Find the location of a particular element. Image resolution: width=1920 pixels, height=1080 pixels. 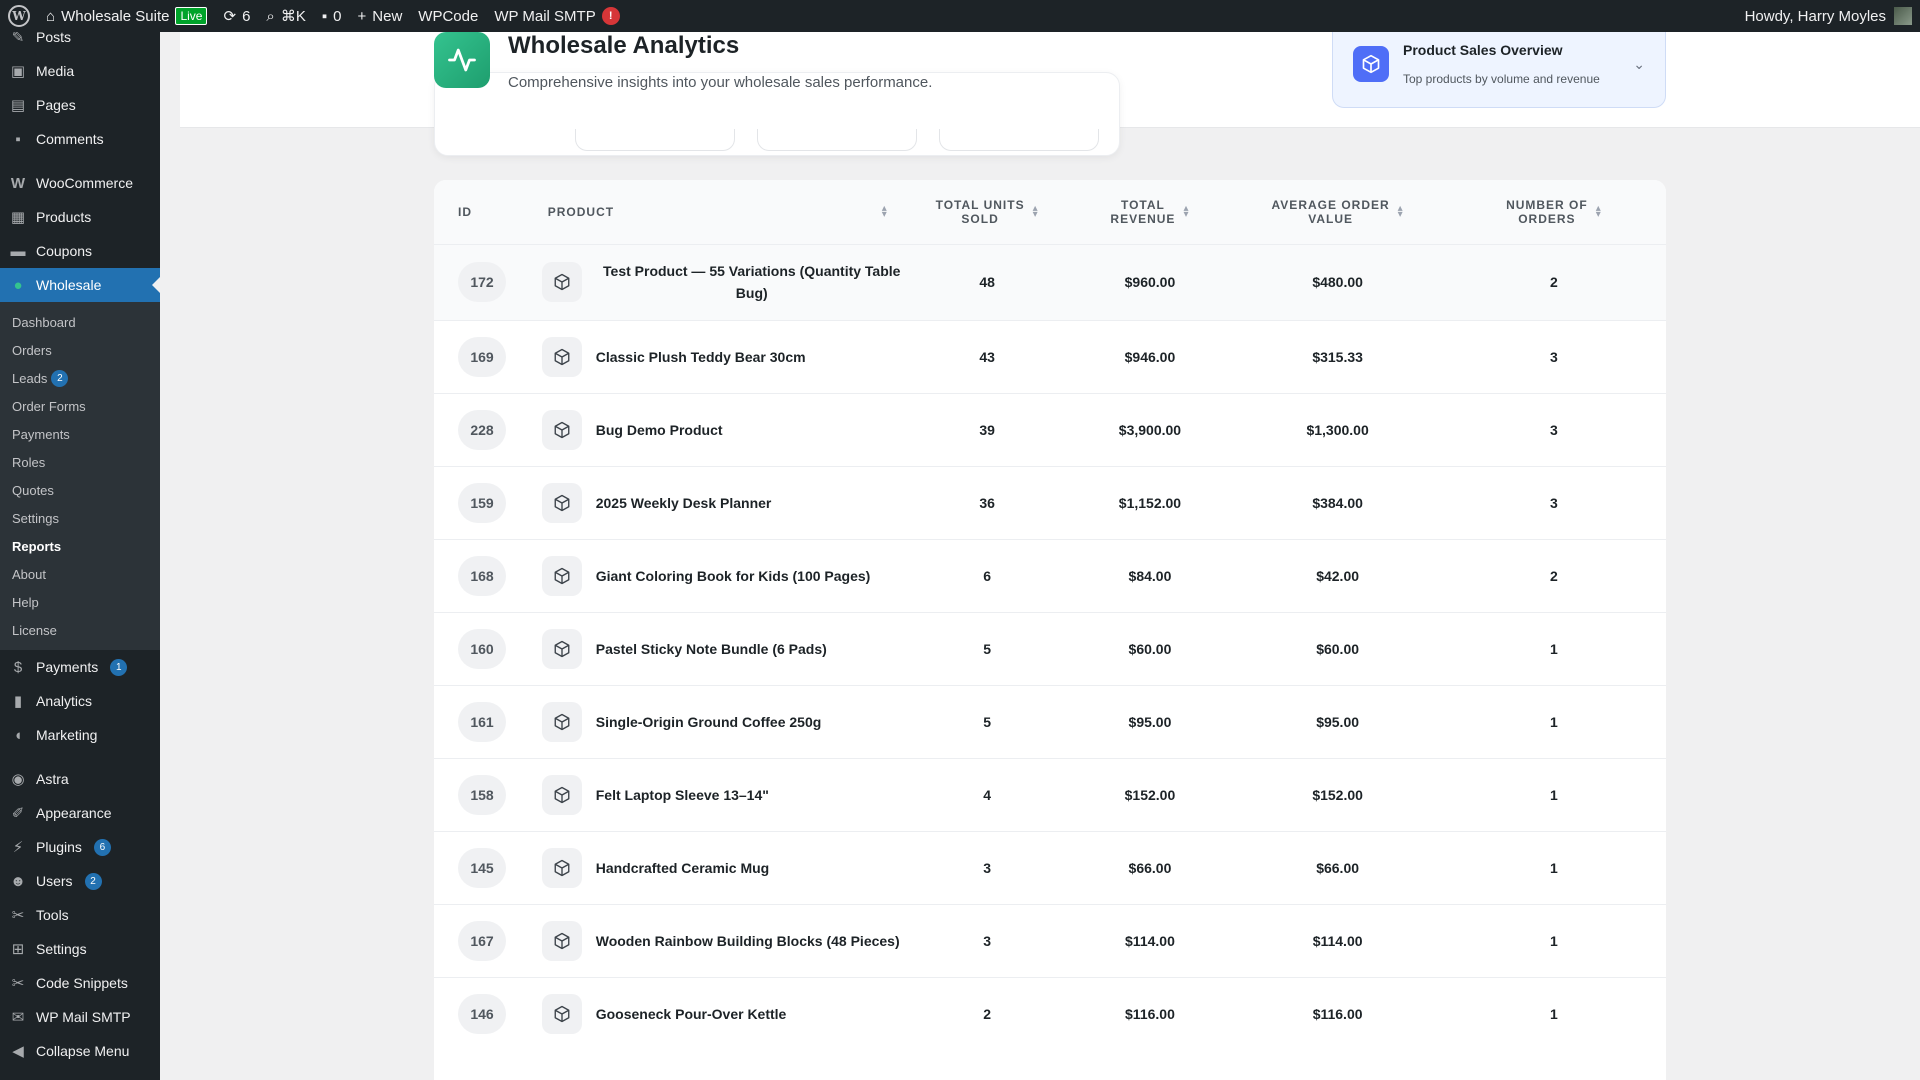

product-id-badge: 228 is located at coordinates (482, 429).